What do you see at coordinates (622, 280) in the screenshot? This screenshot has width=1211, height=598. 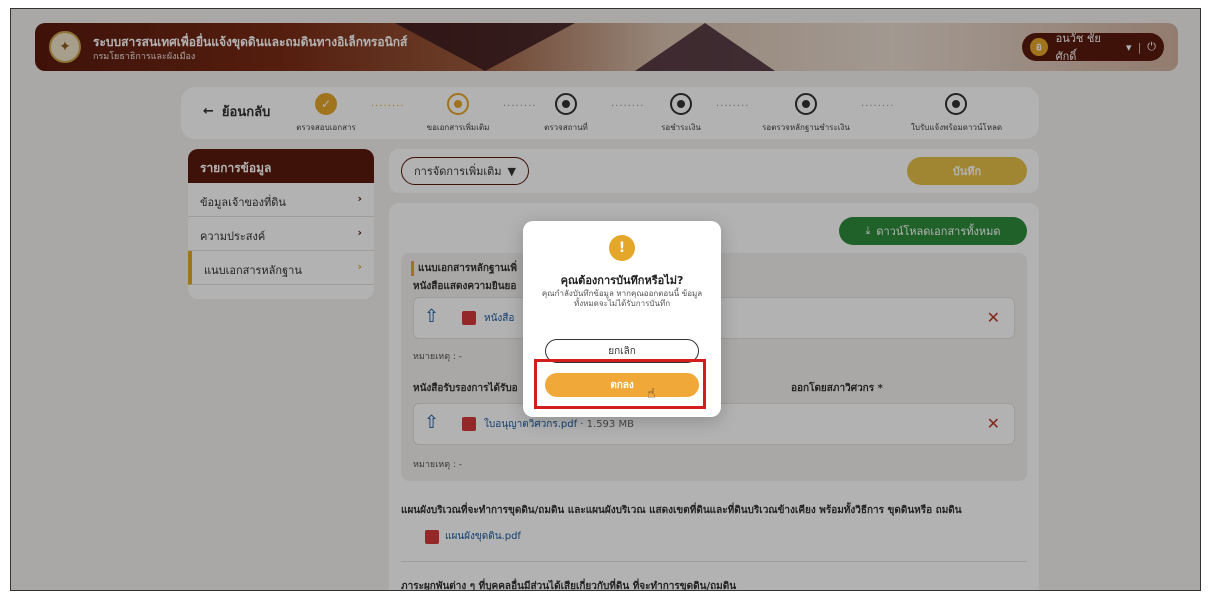 I see `dialog-title: คุณต้องการบันทึกหรือไม่?` at bounding box center [622, 280].